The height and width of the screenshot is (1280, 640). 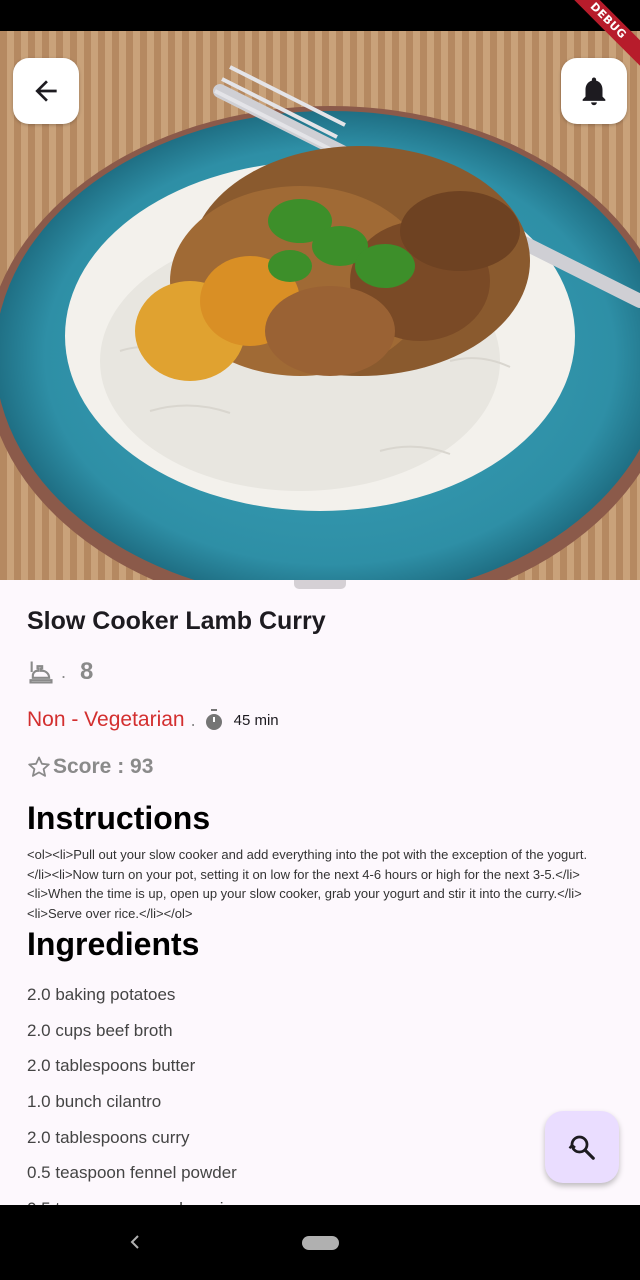 I want to click on recipe-title: Slow Cooker Lamb Curry, so click(x=176, y=621).